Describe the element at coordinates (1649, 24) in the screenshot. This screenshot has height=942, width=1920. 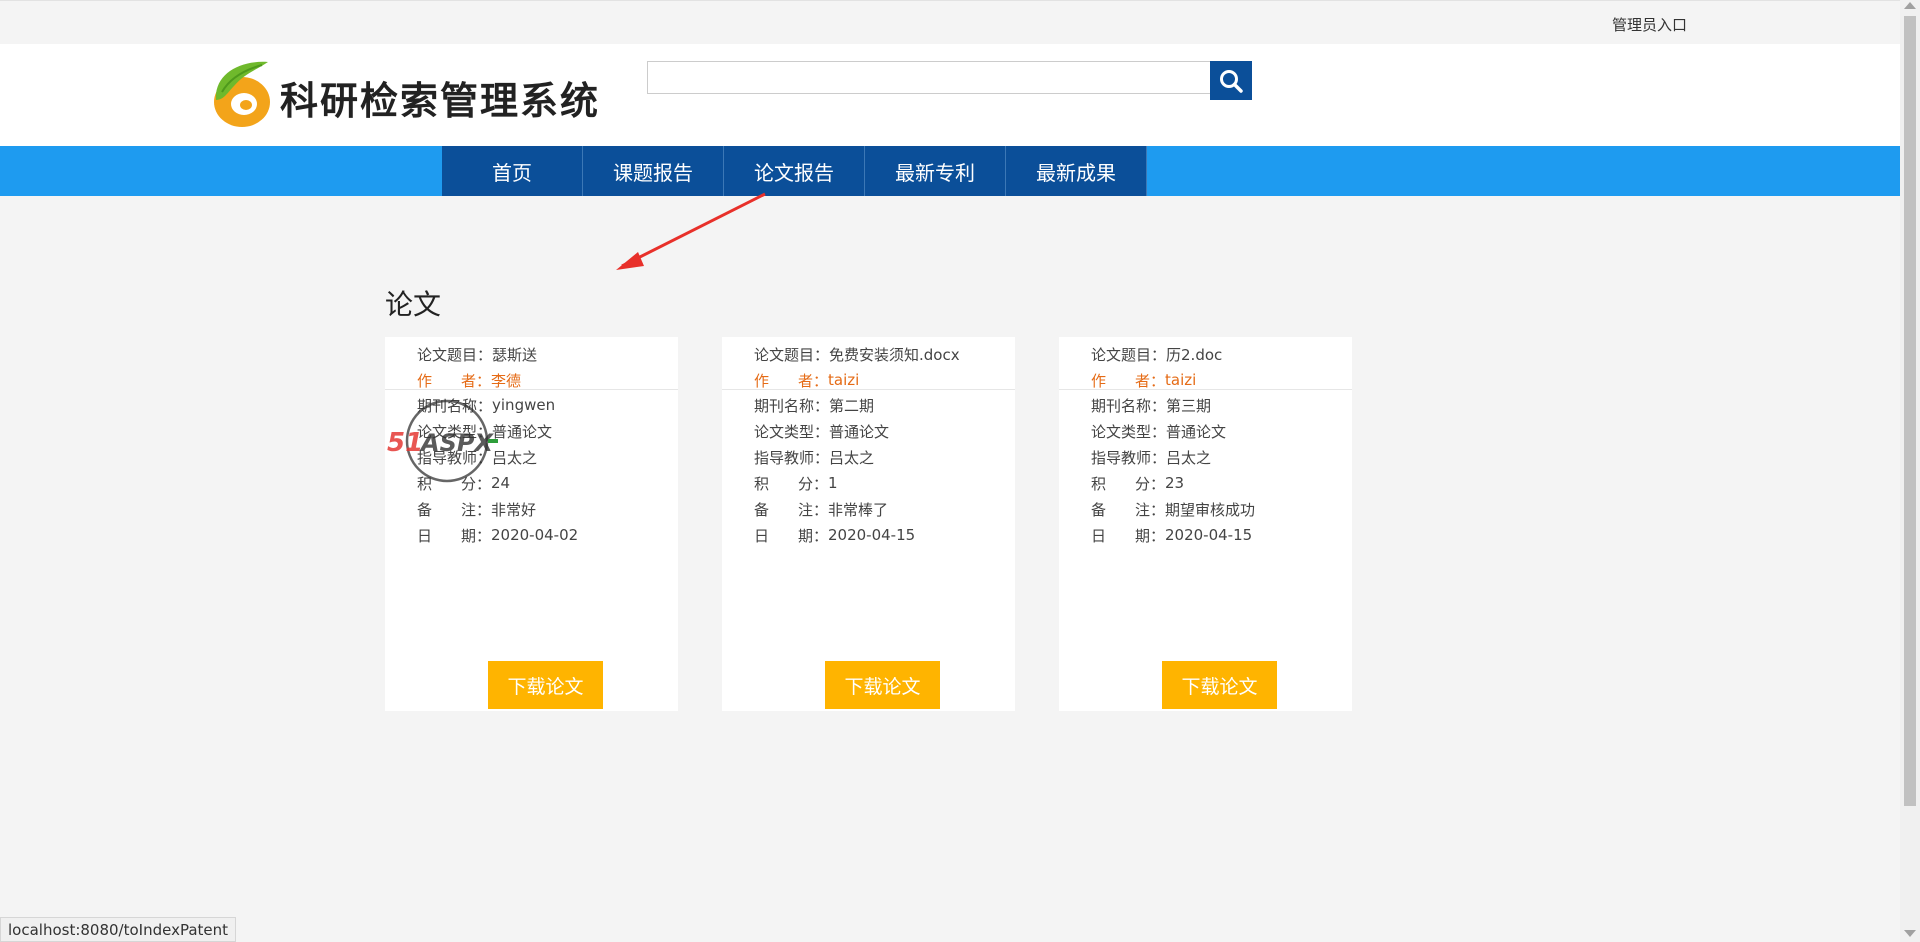
I see `admin-entry-link: 管理员入口` at that location.